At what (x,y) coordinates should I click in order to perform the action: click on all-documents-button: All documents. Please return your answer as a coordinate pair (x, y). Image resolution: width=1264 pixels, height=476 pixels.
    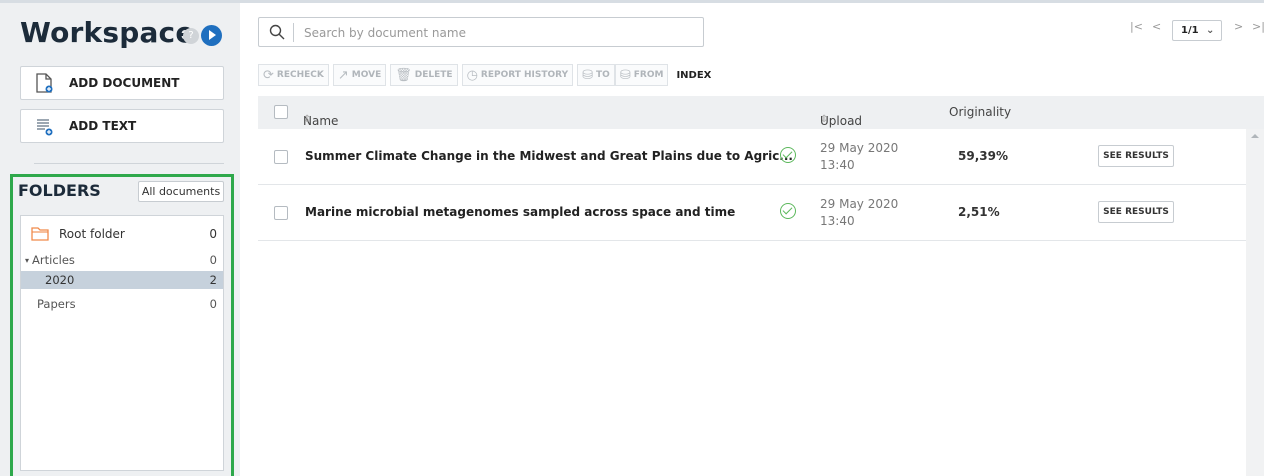
    Looking at the image, I should click on (181, 191).